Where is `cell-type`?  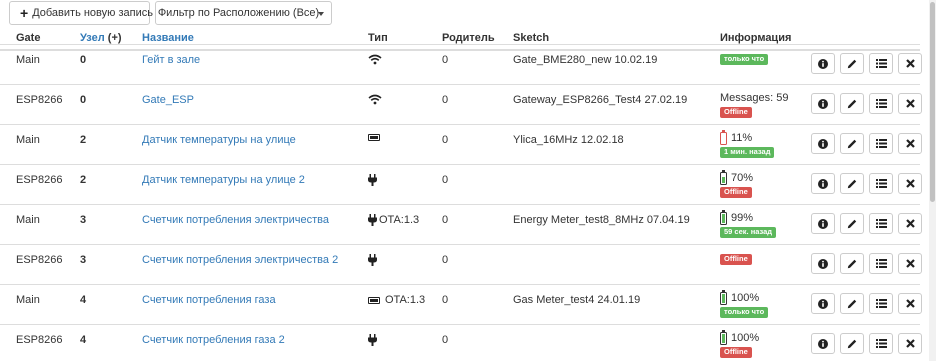
cell-type is located at coordinates (376, 99).